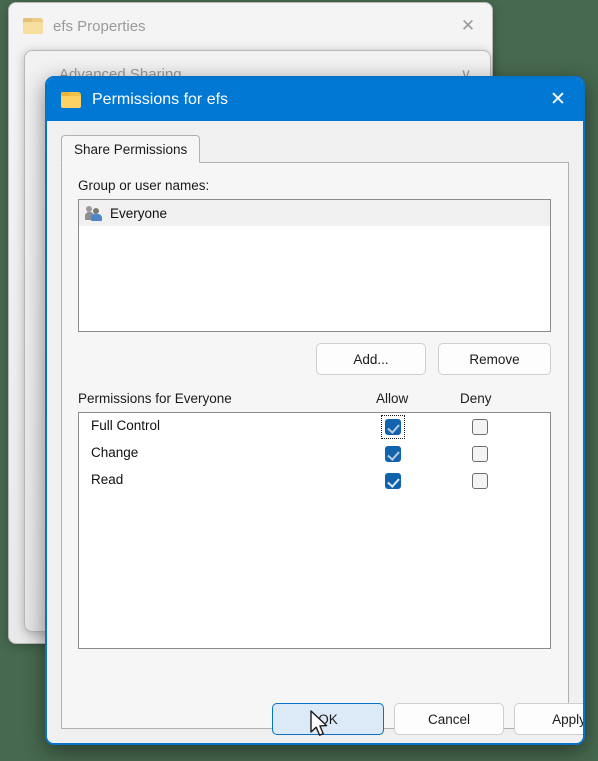 Image resolution: width=598 pixels, height=761 pixels. I want to click on allow-checkbox-read, so click(393, 481).